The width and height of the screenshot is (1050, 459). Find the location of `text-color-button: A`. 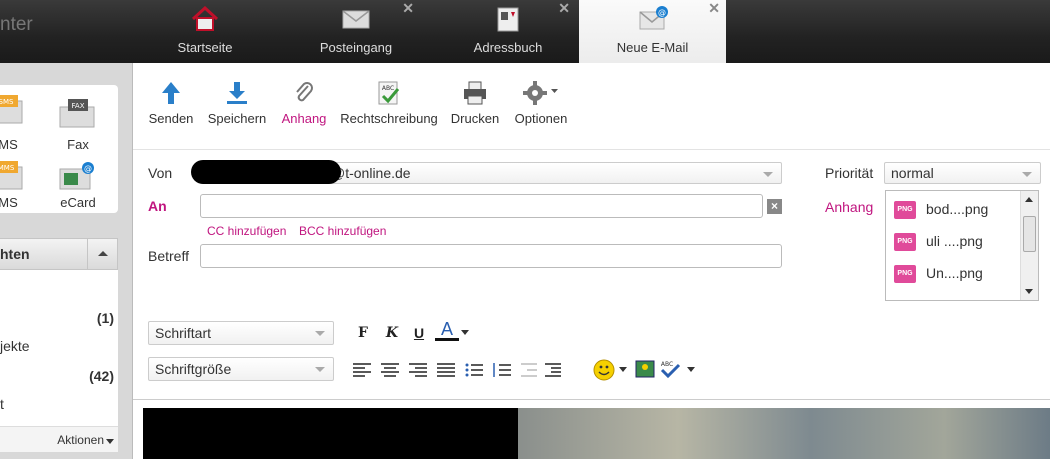

text-color-button: A is located at coordinates (447, 330).